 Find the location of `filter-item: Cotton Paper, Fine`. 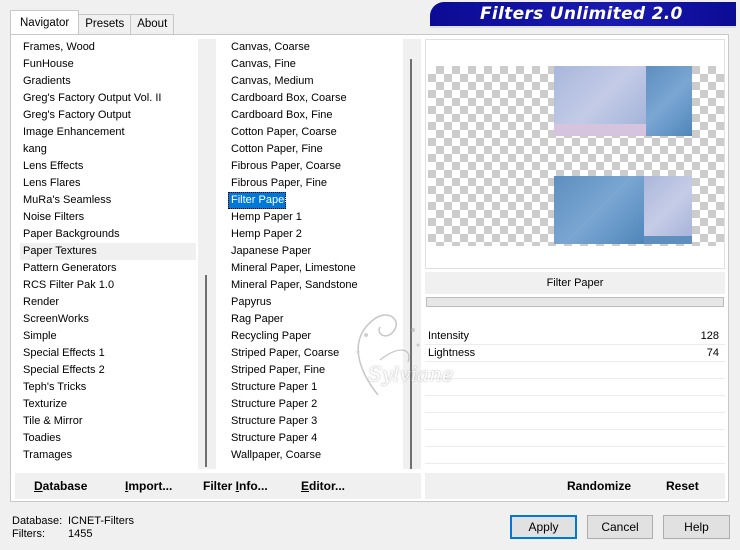

filter-item: Cotton Paper, Fine is located at coordinates (317, 149).